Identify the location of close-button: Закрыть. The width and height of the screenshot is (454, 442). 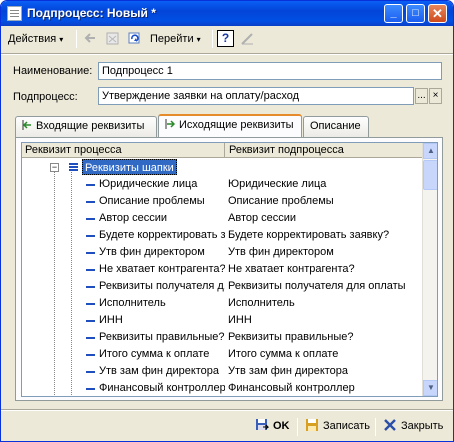
(413, 426).